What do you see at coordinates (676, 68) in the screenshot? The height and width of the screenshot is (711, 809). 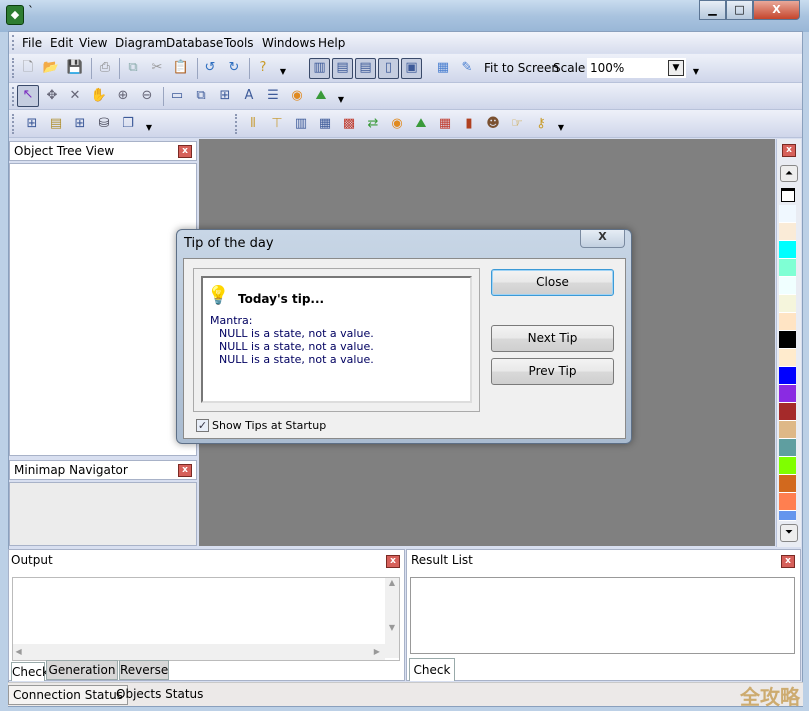 I see `chevron-down-icon: ▼` at bounding box center [676, 68].